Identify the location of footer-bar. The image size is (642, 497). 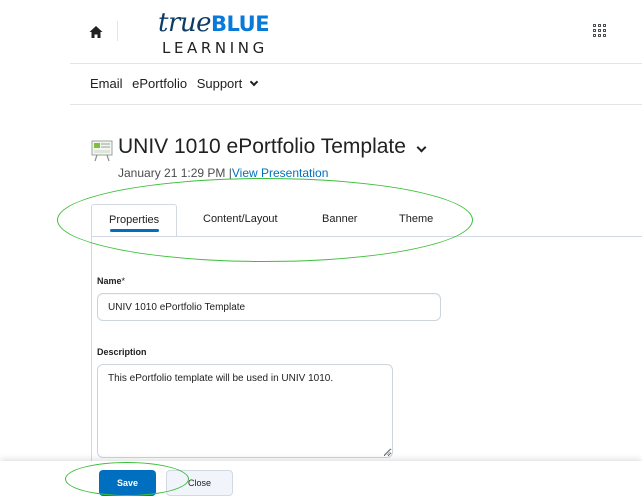
(321, 479).